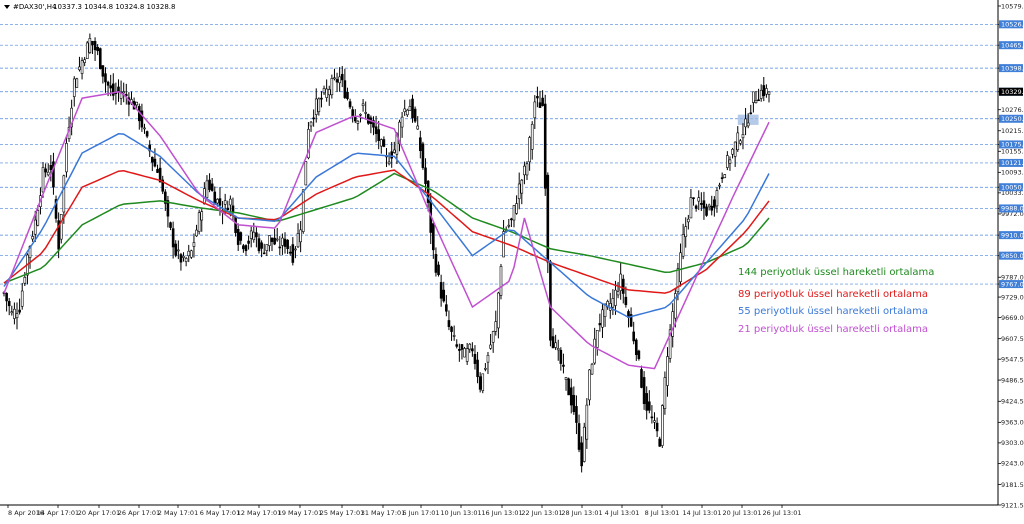 The height and width of the screenshot is (524, 1024). What do you see at coordinates (1012, 188) in the screenshot?
I see `price-level-label: 10050.0` at bounding box center [1012, 188].